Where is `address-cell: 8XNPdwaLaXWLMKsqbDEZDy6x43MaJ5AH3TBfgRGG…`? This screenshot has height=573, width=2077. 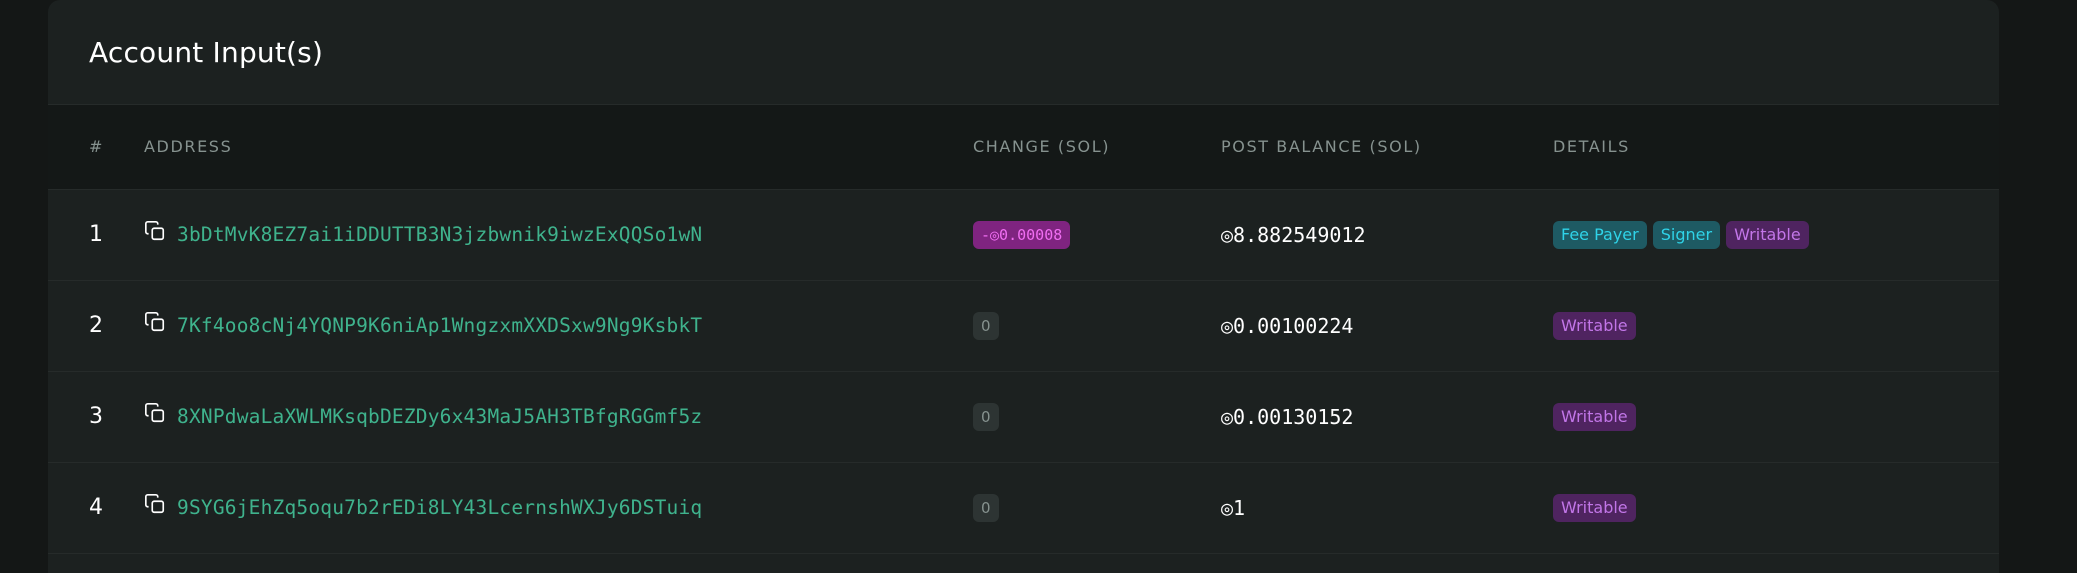
address-cell: 8XNPdwaLaXWLMKsqbDEZDy6x43MaJ5AH3TBfgRGG… is located at coordinates (558, 416).